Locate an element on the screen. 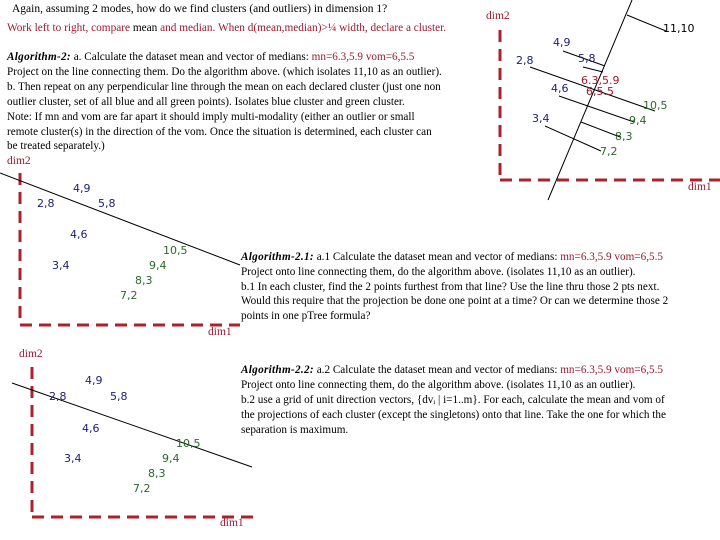 This screenshot has height=540, width=720. point-label-outlier: 11,10 is located at coordinates (679, 28).